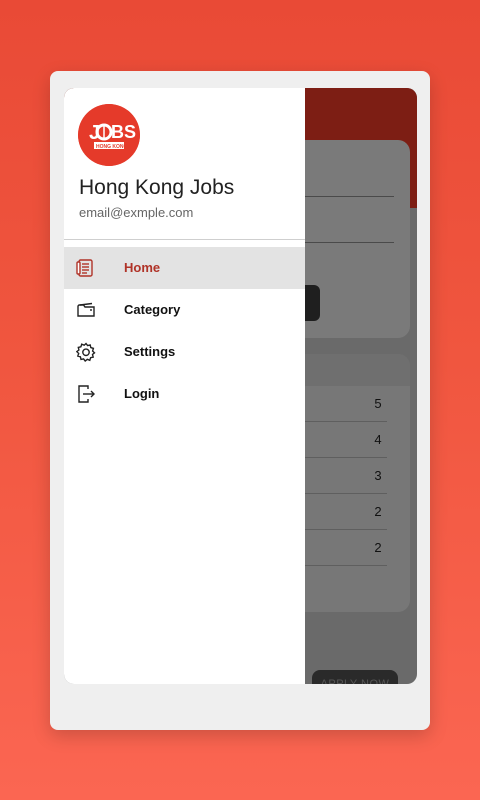  Describe the element at coordinates (184, 394) in the screenshot. I see `menu-item-login: Login` at that location.